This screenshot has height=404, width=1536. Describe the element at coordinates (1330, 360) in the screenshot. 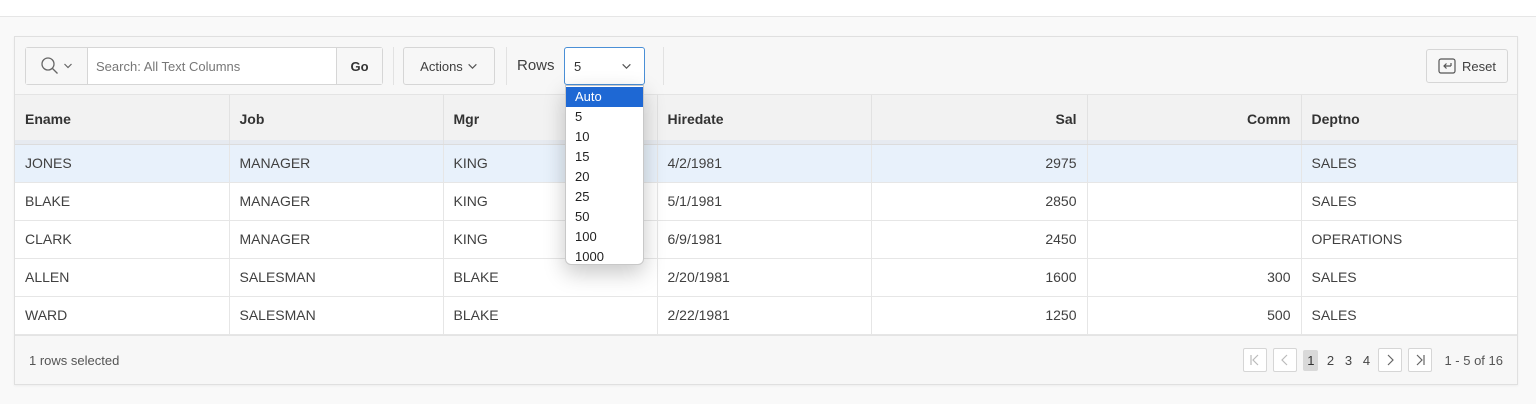

I see `page-link: 2` at that location.